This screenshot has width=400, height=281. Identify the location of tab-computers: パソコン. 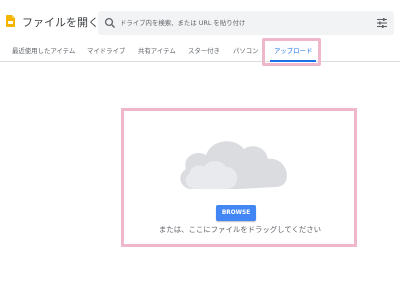
(246, 50).